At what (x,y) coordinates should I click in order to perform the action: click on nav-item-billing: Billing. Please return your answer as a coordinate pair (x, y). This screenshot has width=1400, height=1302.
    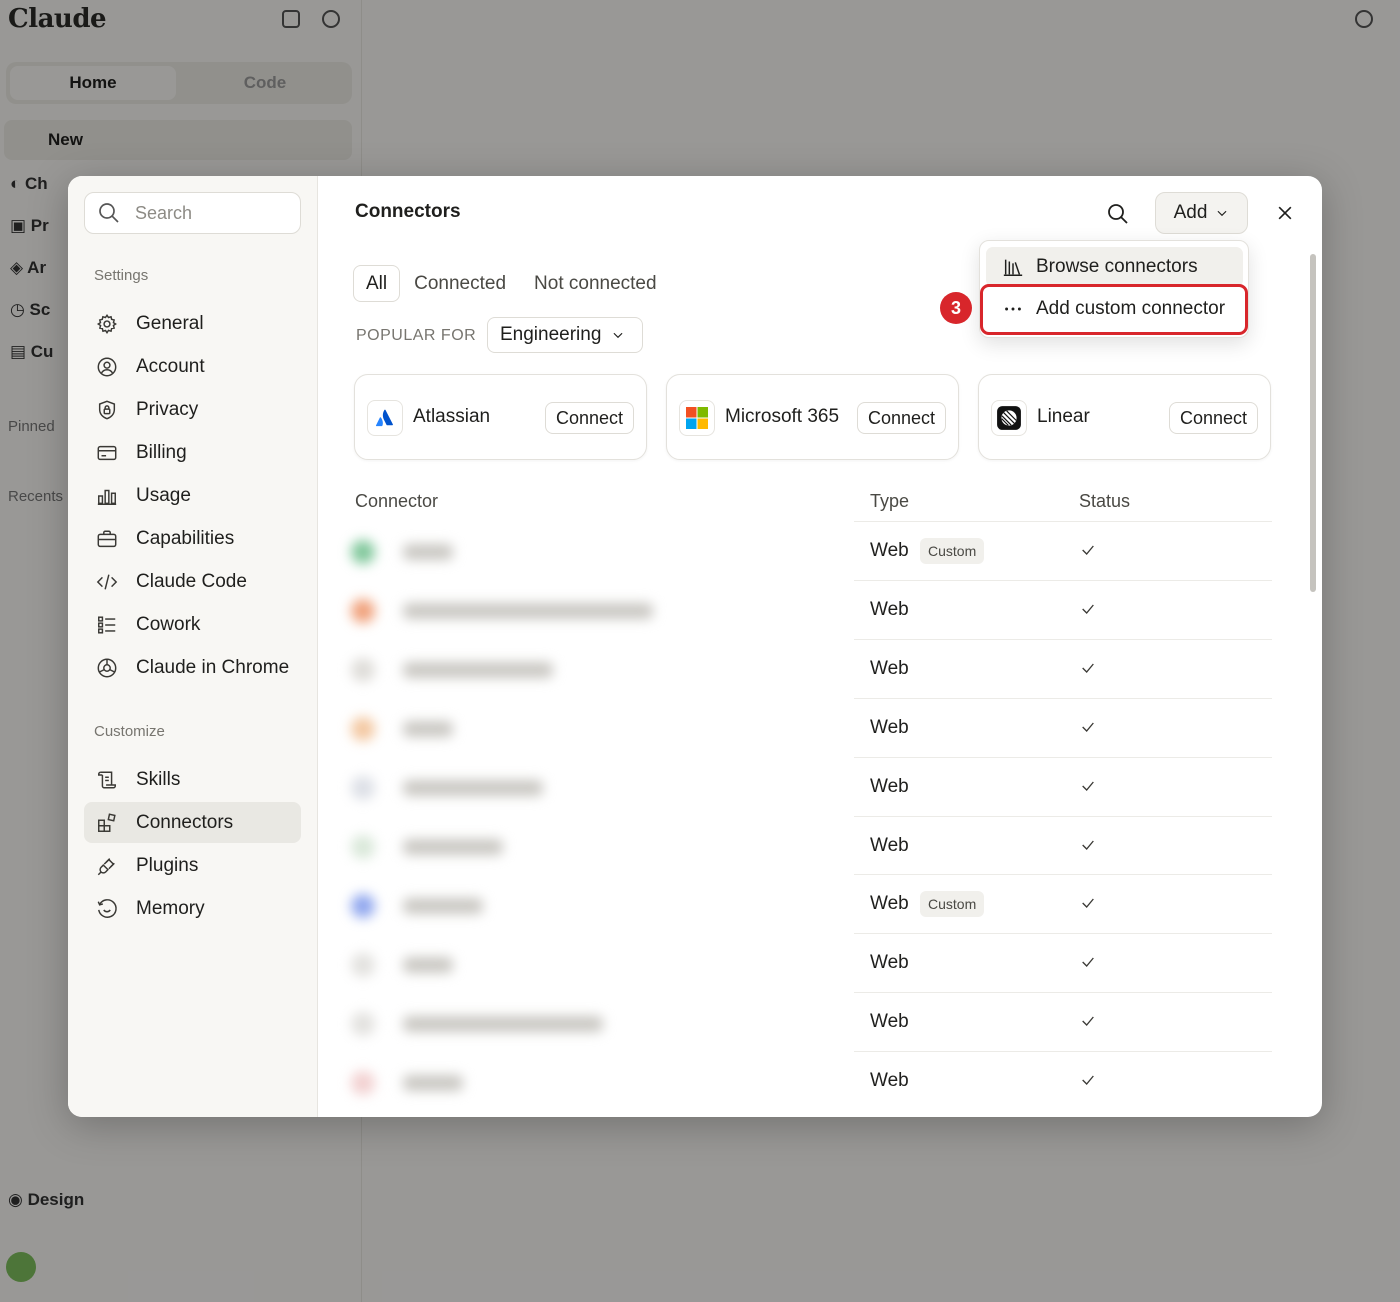
    Looking at the image, I should click on (192, 452).